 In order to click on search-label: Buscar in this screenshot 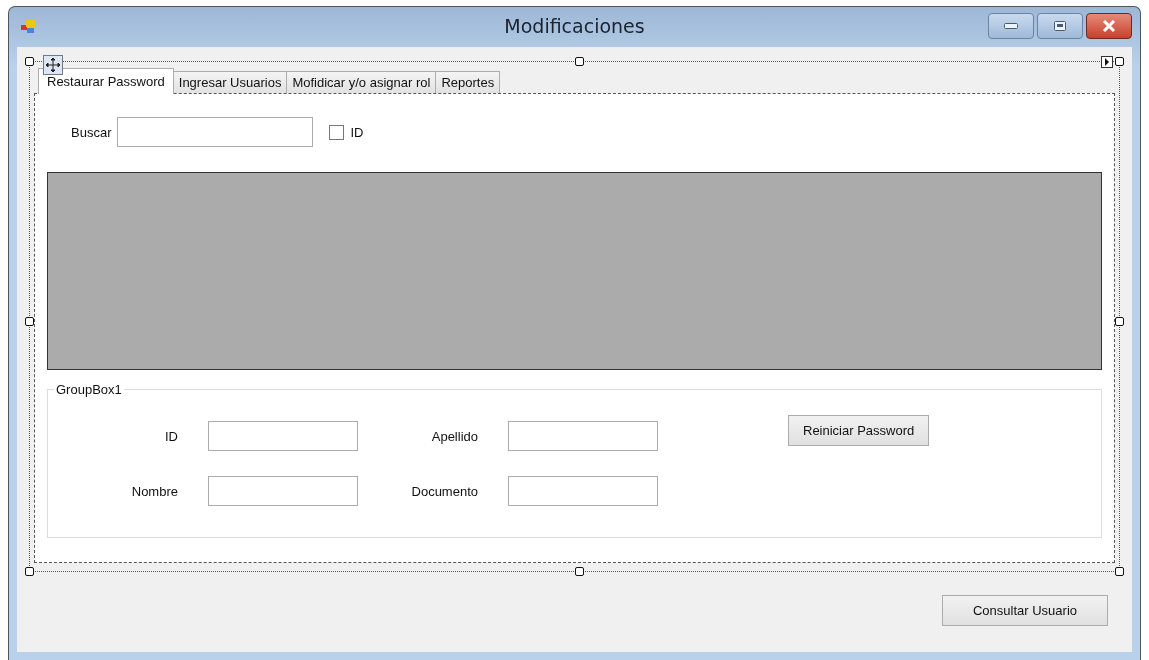, I will do `click(91, 132)`.